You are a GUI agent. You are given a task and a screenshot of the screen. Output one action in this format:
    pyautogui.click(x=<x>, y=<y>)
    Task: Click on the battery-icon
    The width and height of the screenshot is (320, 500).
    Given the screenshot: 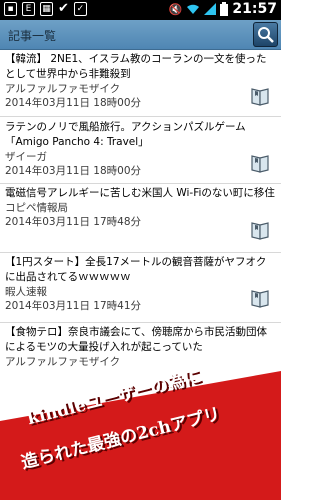 What is the action you would take?
    pyautogui.click(x=224, y=9)
    